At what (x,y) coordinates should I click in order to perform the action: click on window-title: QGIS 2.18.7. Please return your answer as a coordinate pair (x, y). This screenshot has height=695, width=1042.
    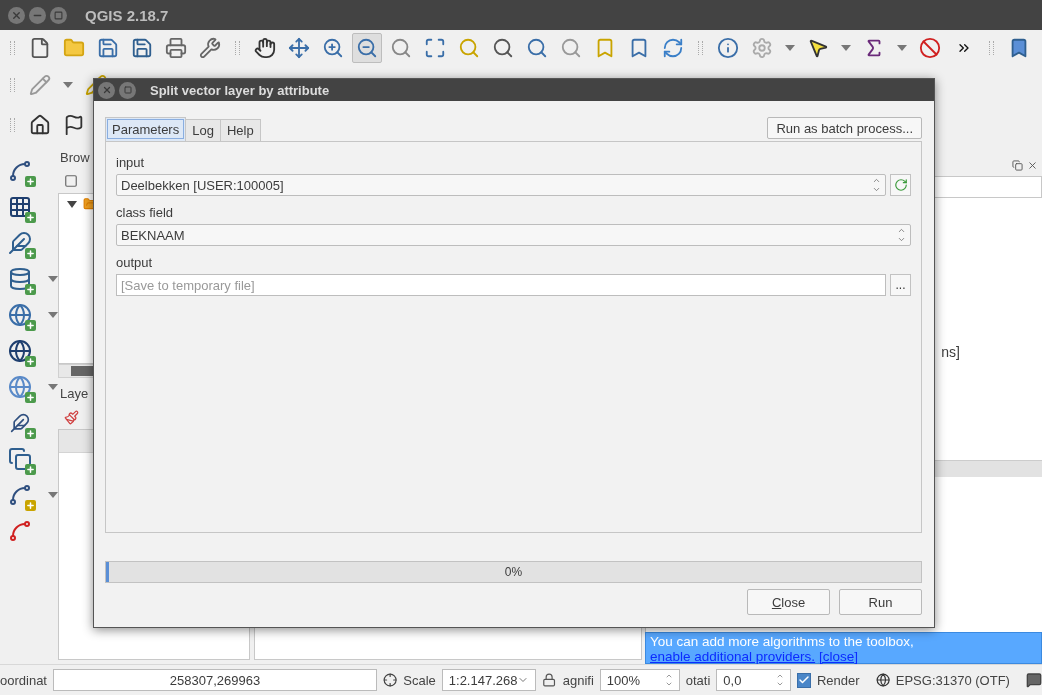
    Looking at the image, I should click on (127, 15).